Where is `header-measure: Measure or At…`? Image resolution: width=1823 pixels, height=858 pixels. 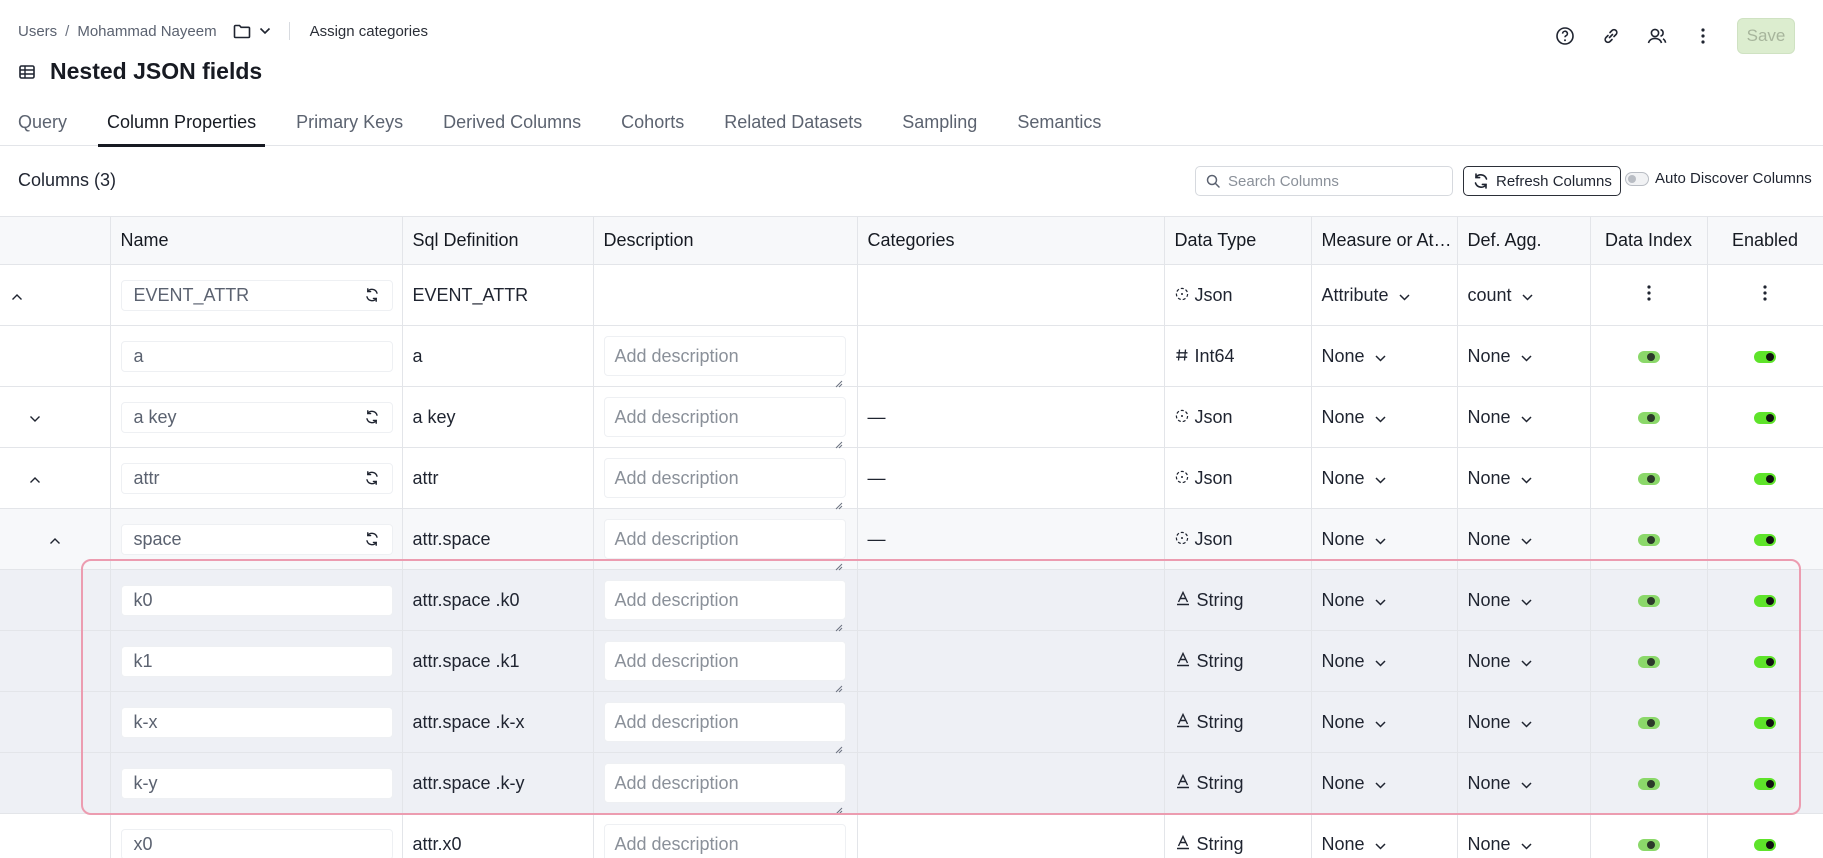
header-measure: Measure or At… is located at coordinates (1384, 240).